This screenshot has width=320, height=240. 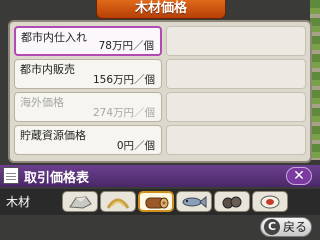 I want to click on ore-icon, so click(x=232, y=202).